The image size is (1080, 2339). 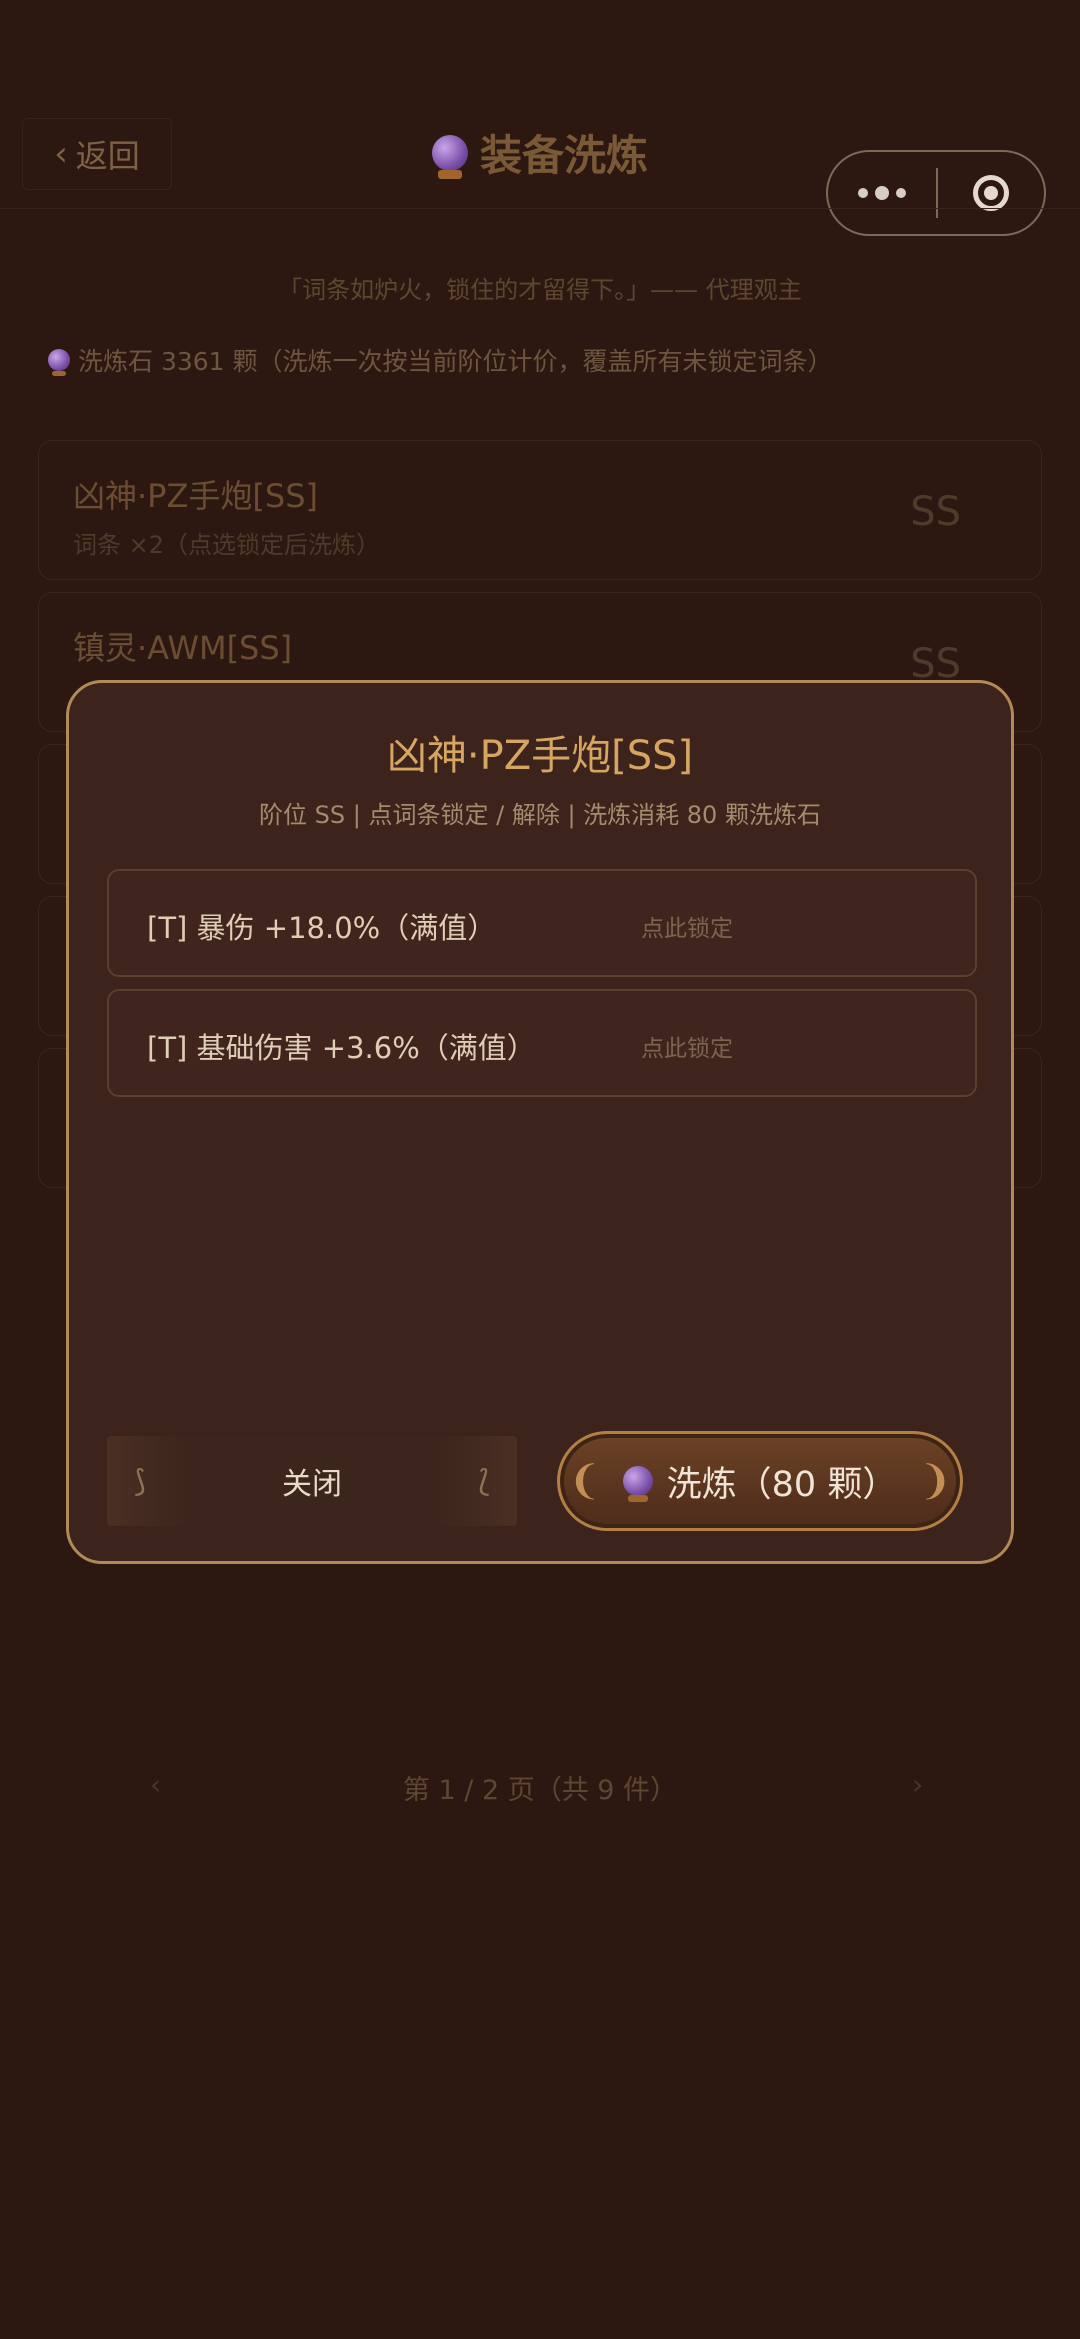 I want to click on target-icon, so click(x=991, y=193).